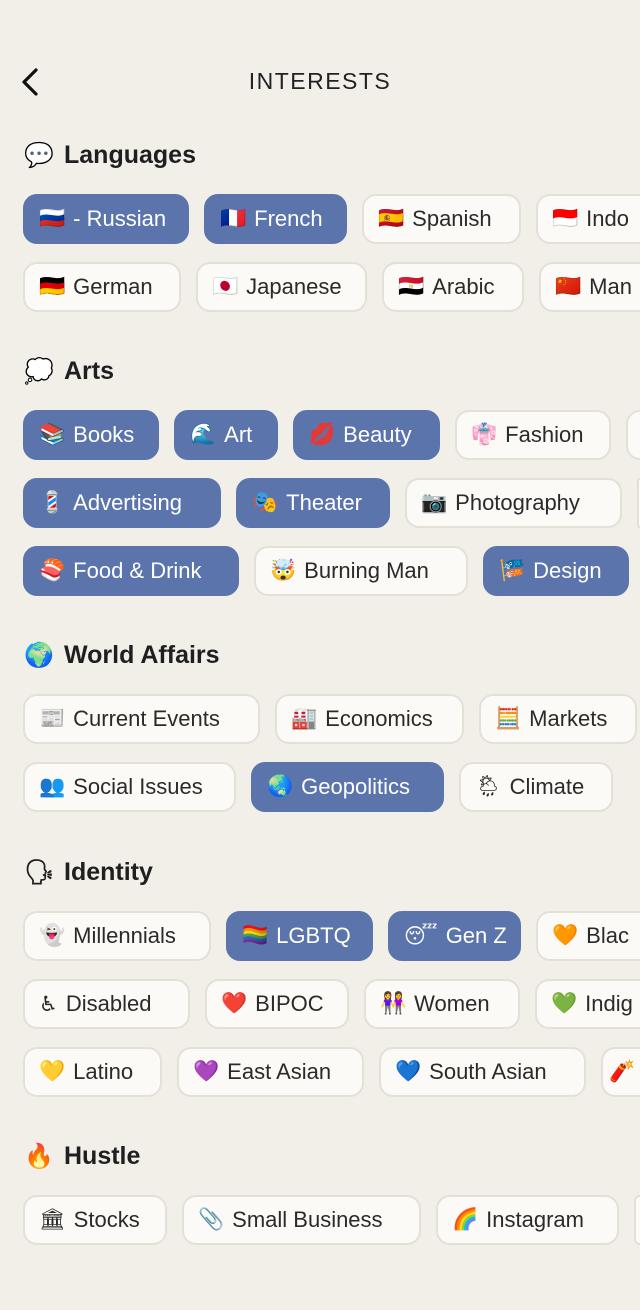 The image size is (640, 1310). I want to click on chip-label: Beauty, so click(377, 434).